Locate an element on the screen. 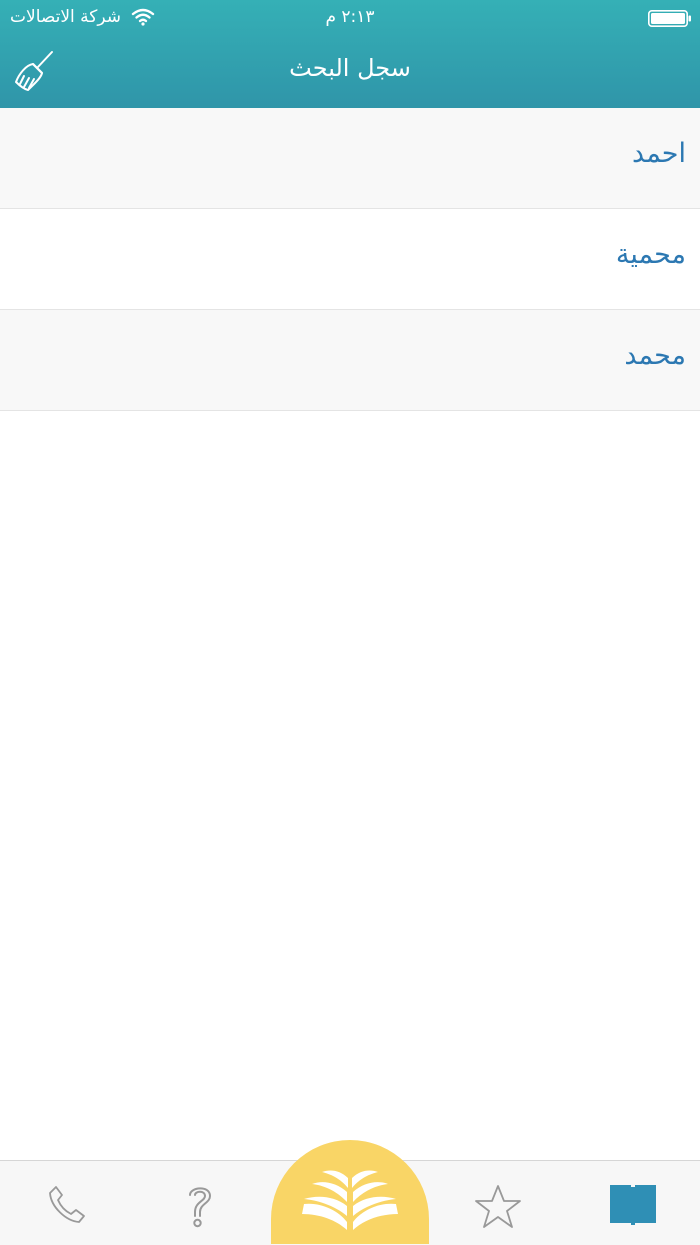 Image resolution: width=700 pixels, height=1245 pixels. broom-icon is located at coordinates (34, 71).